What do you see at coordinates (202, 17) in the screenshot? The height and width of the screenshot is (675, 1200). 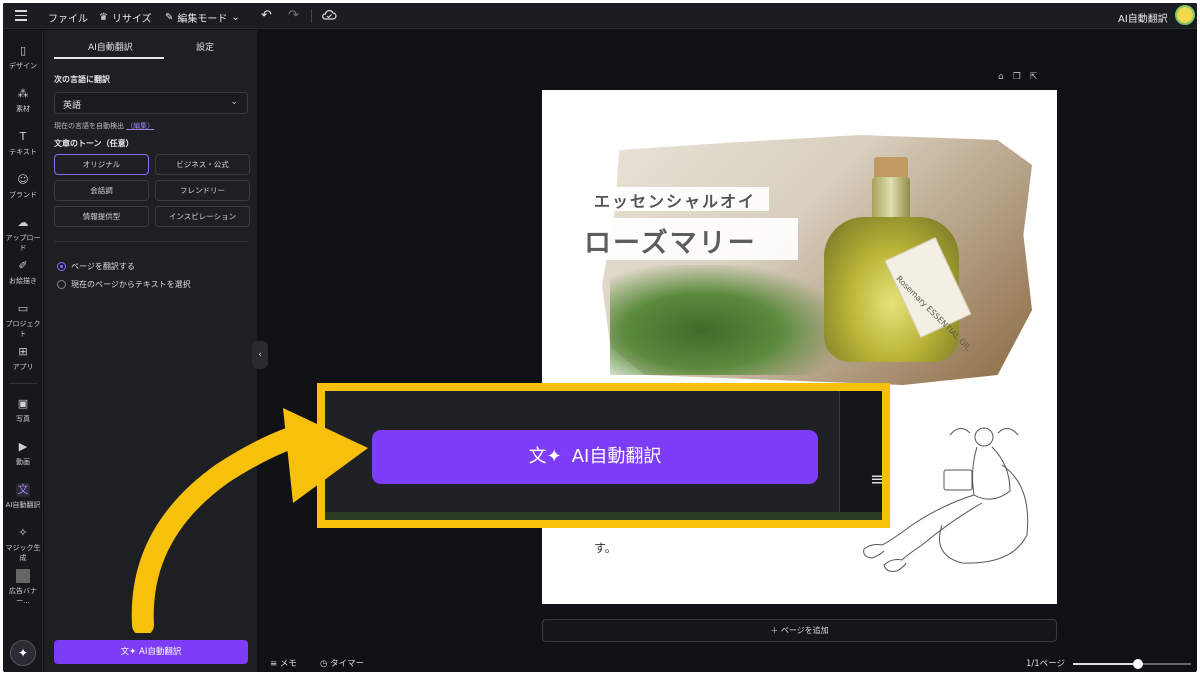 I see `edit-mode-dropdown: ✎ 編集モード ⌄` at bounding box center [202, 17].